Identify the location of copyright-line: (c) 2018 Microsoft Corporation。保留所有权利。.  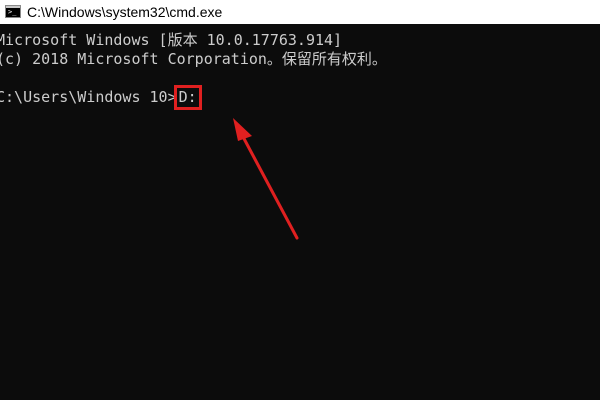
(193, 59).